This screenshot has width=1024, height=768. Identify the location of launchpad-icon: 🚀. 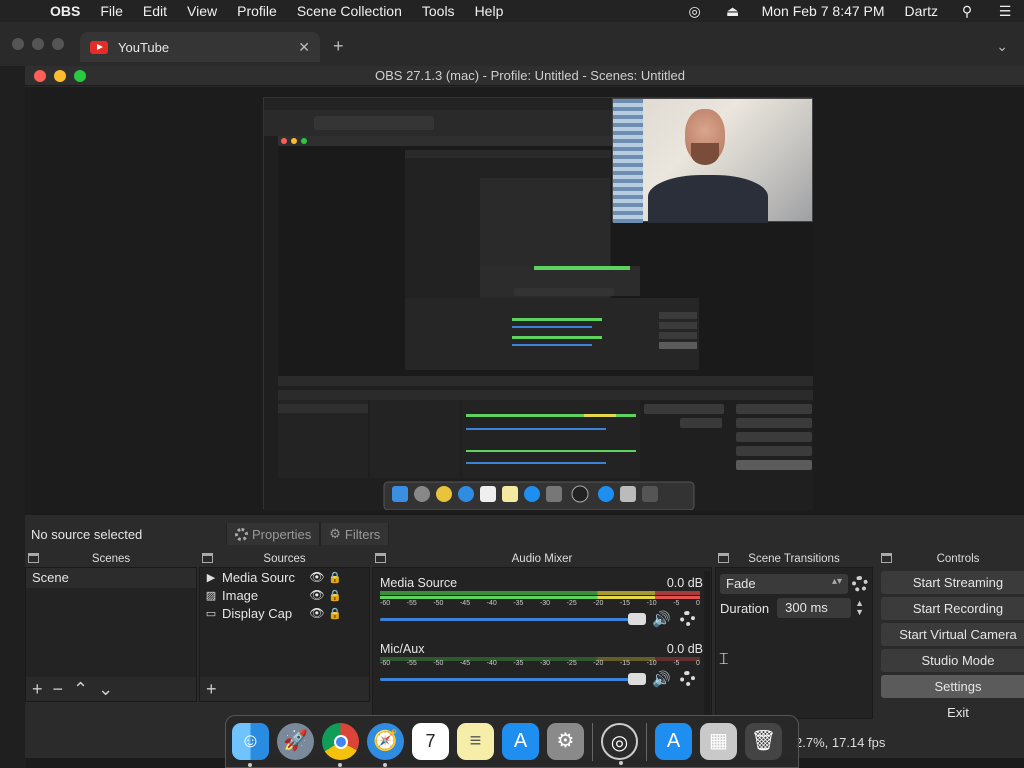
(295, 741).